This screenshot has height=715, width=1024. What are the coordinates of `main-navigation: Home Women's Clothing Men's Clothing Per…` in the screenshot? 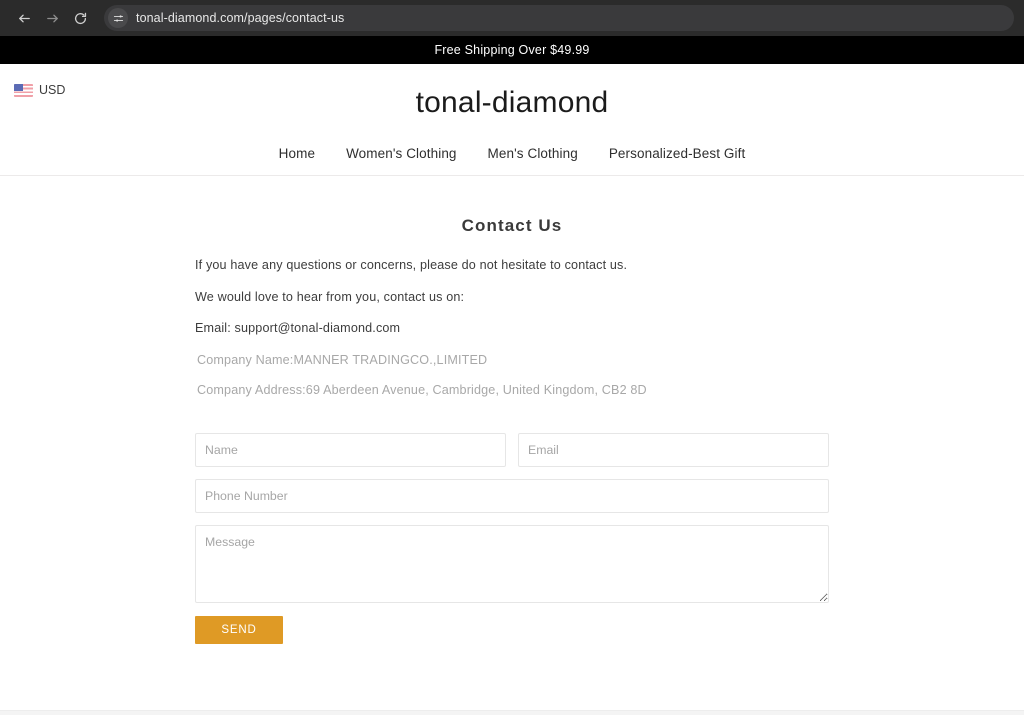 It's located at (512, 153).